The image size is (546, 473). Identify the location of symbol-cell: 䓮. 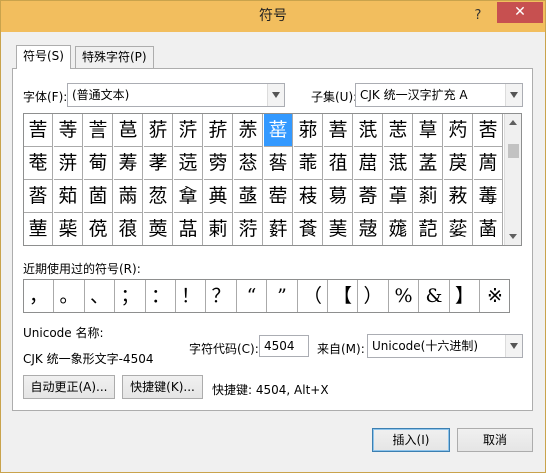
(458, 196).